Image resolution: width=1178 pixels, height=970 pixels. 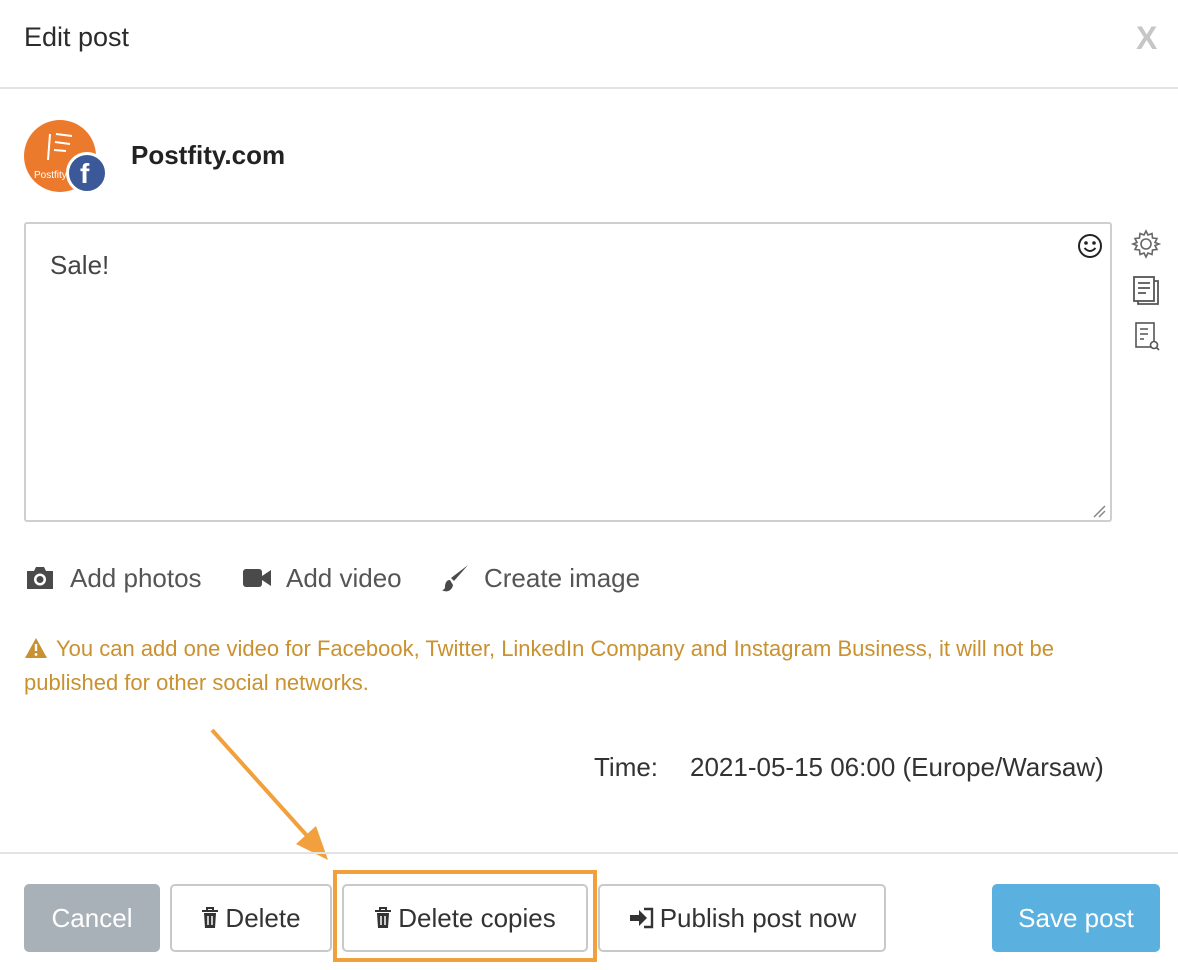 What do you see at coordinates (263, 917) in the screenshot?
I see `delete-label: Delete` at bounding box center [263, 917].